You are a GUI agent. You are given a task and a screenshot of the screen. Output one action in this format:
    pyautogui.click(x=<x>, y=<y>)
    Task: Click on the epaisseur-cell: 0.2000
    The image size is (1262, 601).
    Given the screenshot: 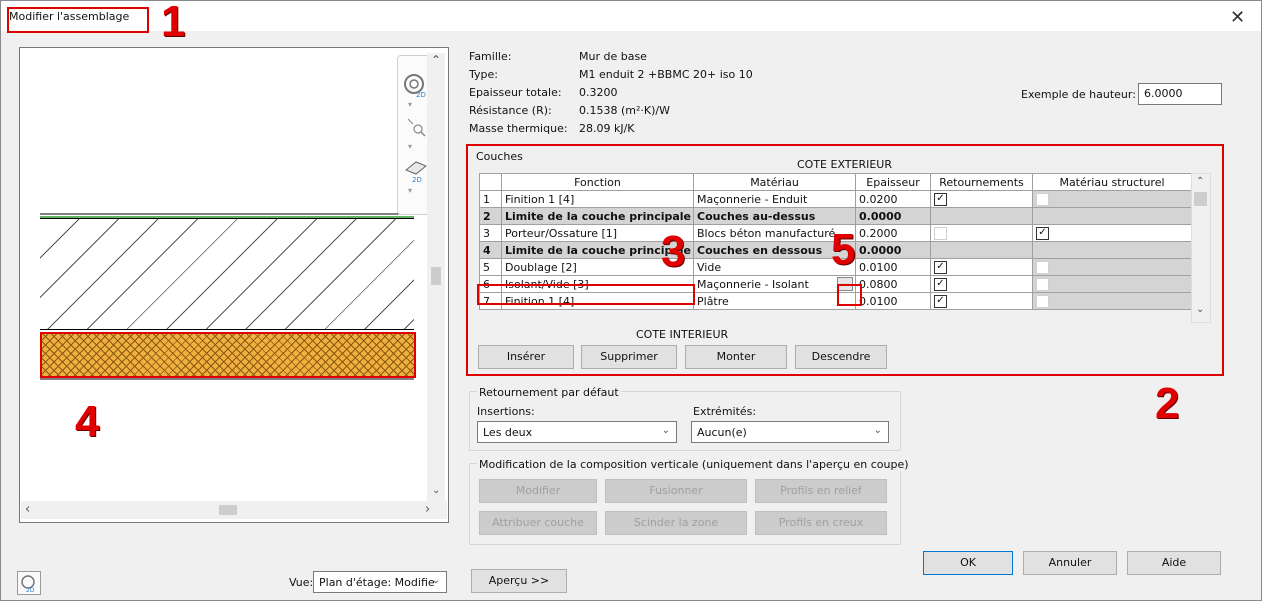 What is the action you would take?
    pyautogui.click(x=893, y=233)
    